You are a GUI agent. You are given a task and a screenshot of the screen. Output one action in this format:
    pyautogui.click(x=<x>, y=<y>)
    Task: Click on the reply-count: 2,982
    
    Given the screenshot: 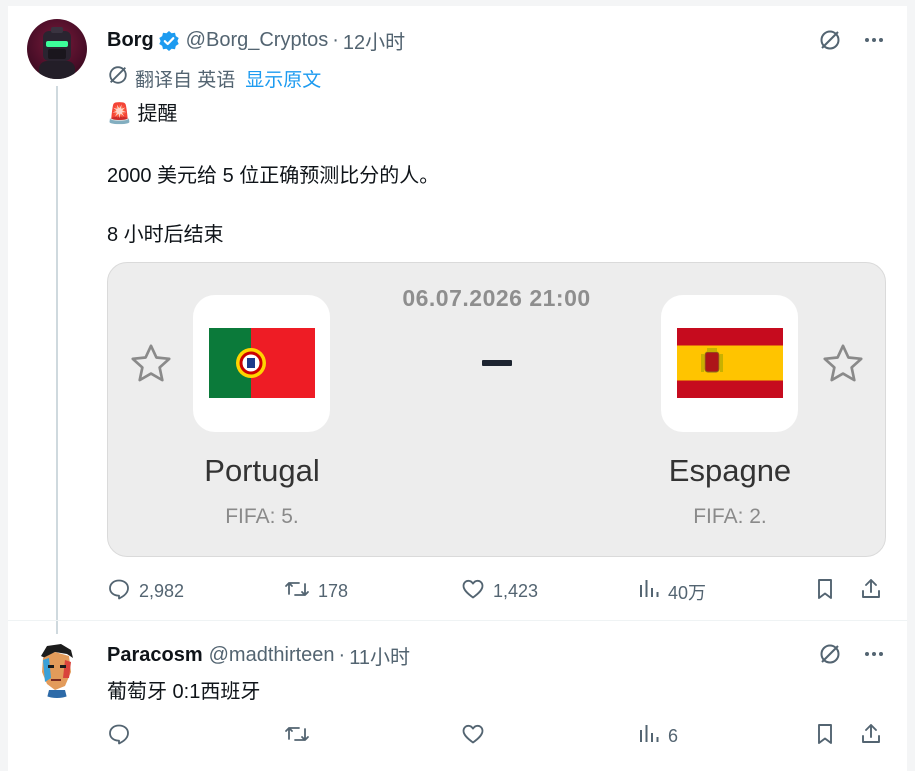 What is the action you would take?
    pyautogui.click(x=162, y=591)
    